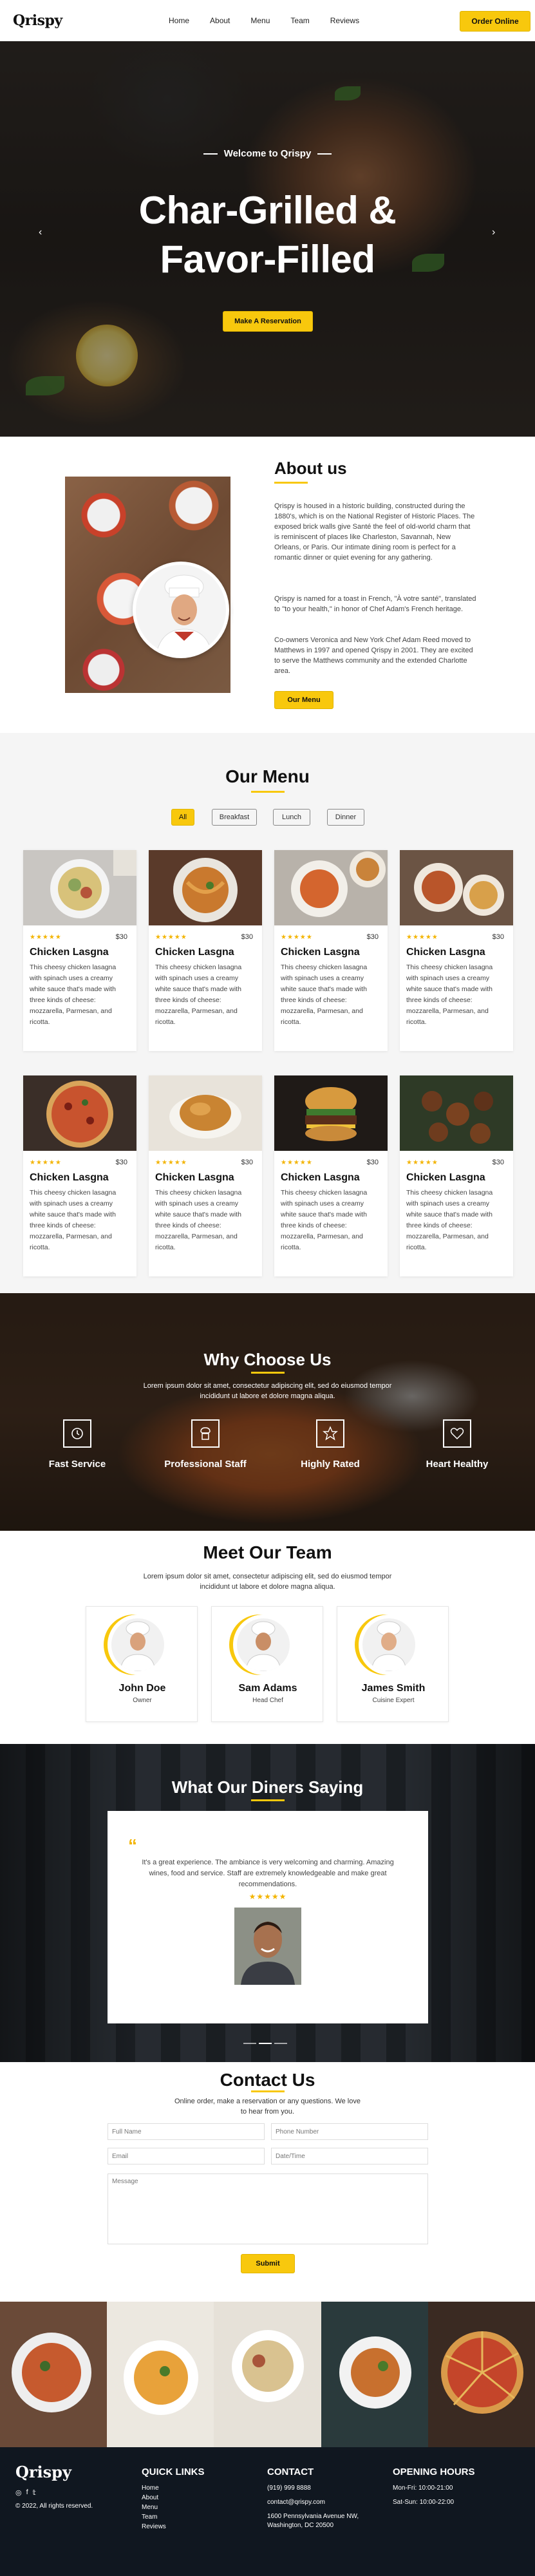 The width and height of the screenshot is (535, 2576). I want to click on full-name-field: Full Name, so click(186, 2132).